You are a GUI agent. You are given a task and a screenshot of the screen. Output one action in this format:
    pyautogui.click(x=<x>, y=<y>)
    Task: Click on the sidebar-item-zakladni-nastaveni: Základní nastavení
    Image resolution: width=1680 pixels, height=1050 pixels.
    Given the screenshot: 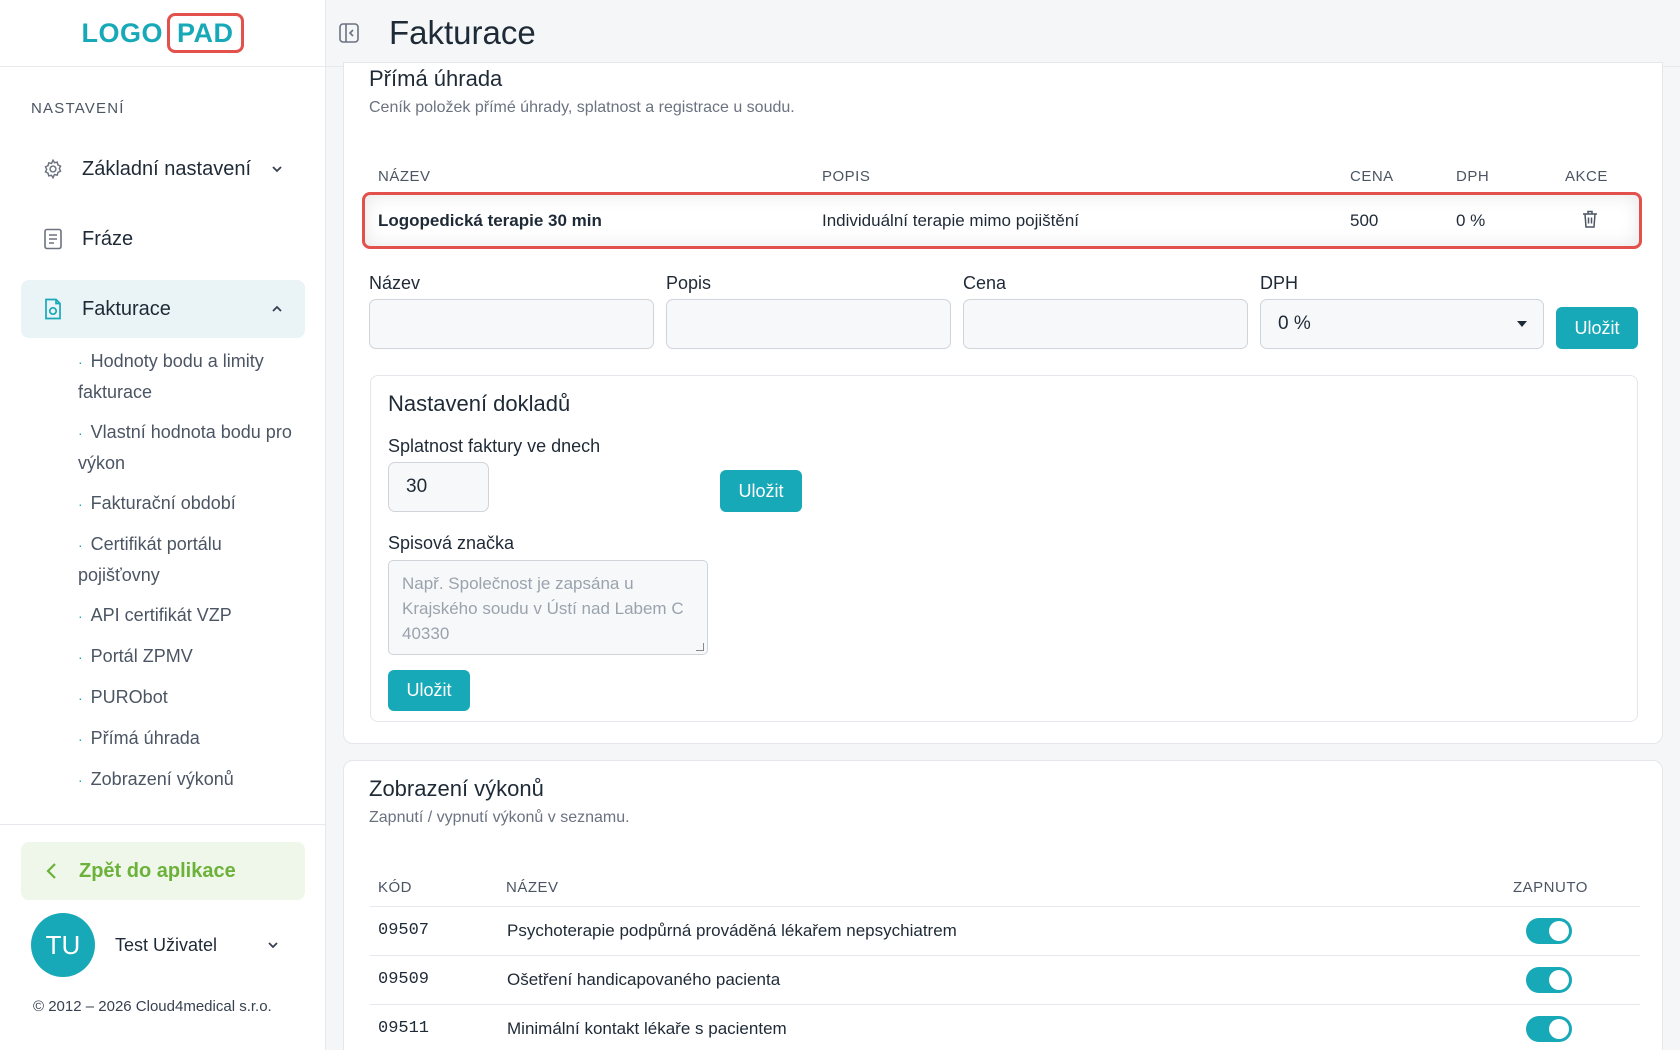 What is the action you would take?
    pyautogui.click(x=163, y=169)
    